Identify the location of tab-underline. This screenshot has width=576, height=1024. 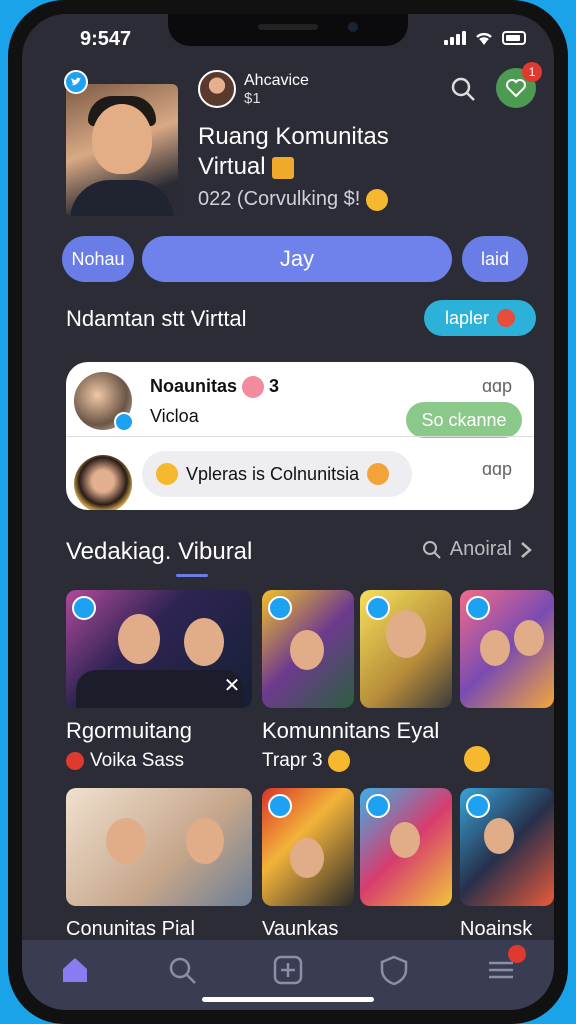
(192, 575).